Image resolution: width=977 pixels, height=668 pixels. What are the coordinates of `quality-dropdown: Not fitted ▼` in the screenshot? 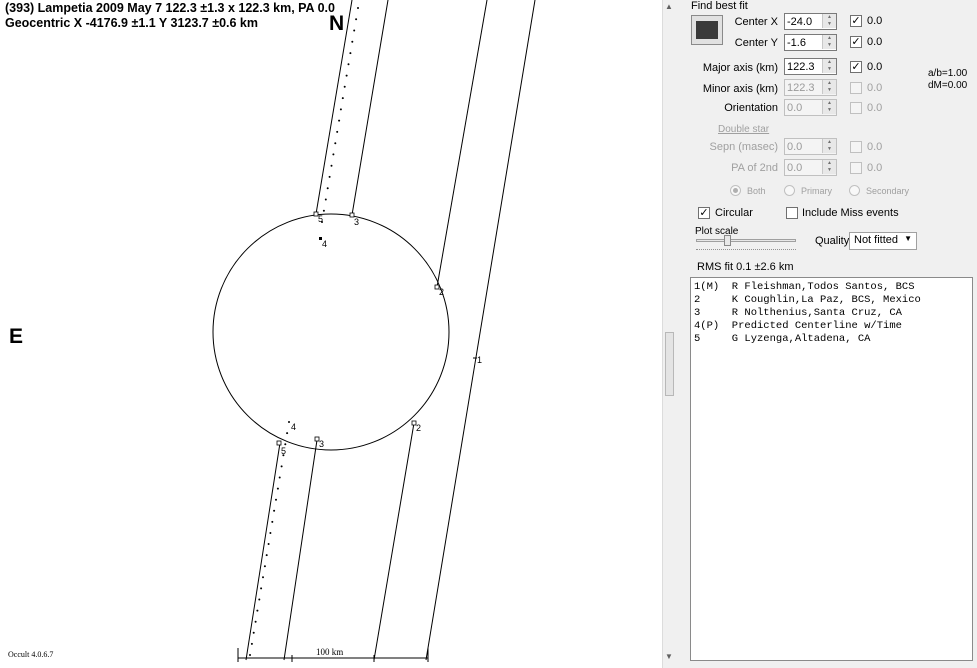 It's located at (883, 241).